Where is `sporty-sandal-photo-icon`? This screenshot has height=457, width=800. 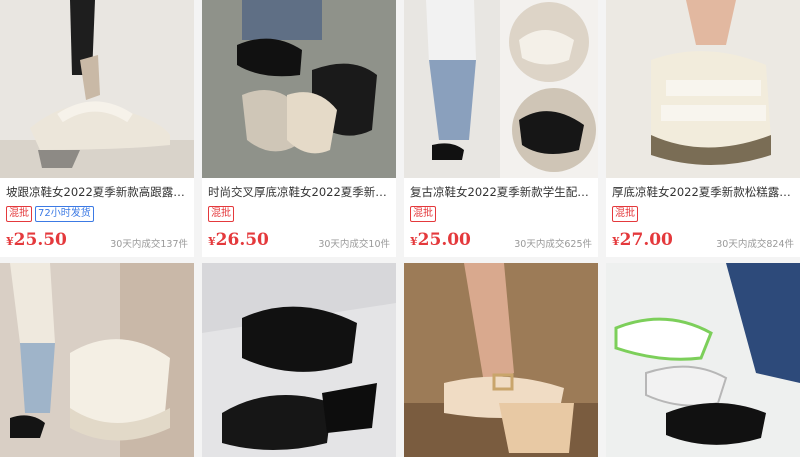 sporty-sandal-photo-icon is located at coordinates (703, 360).